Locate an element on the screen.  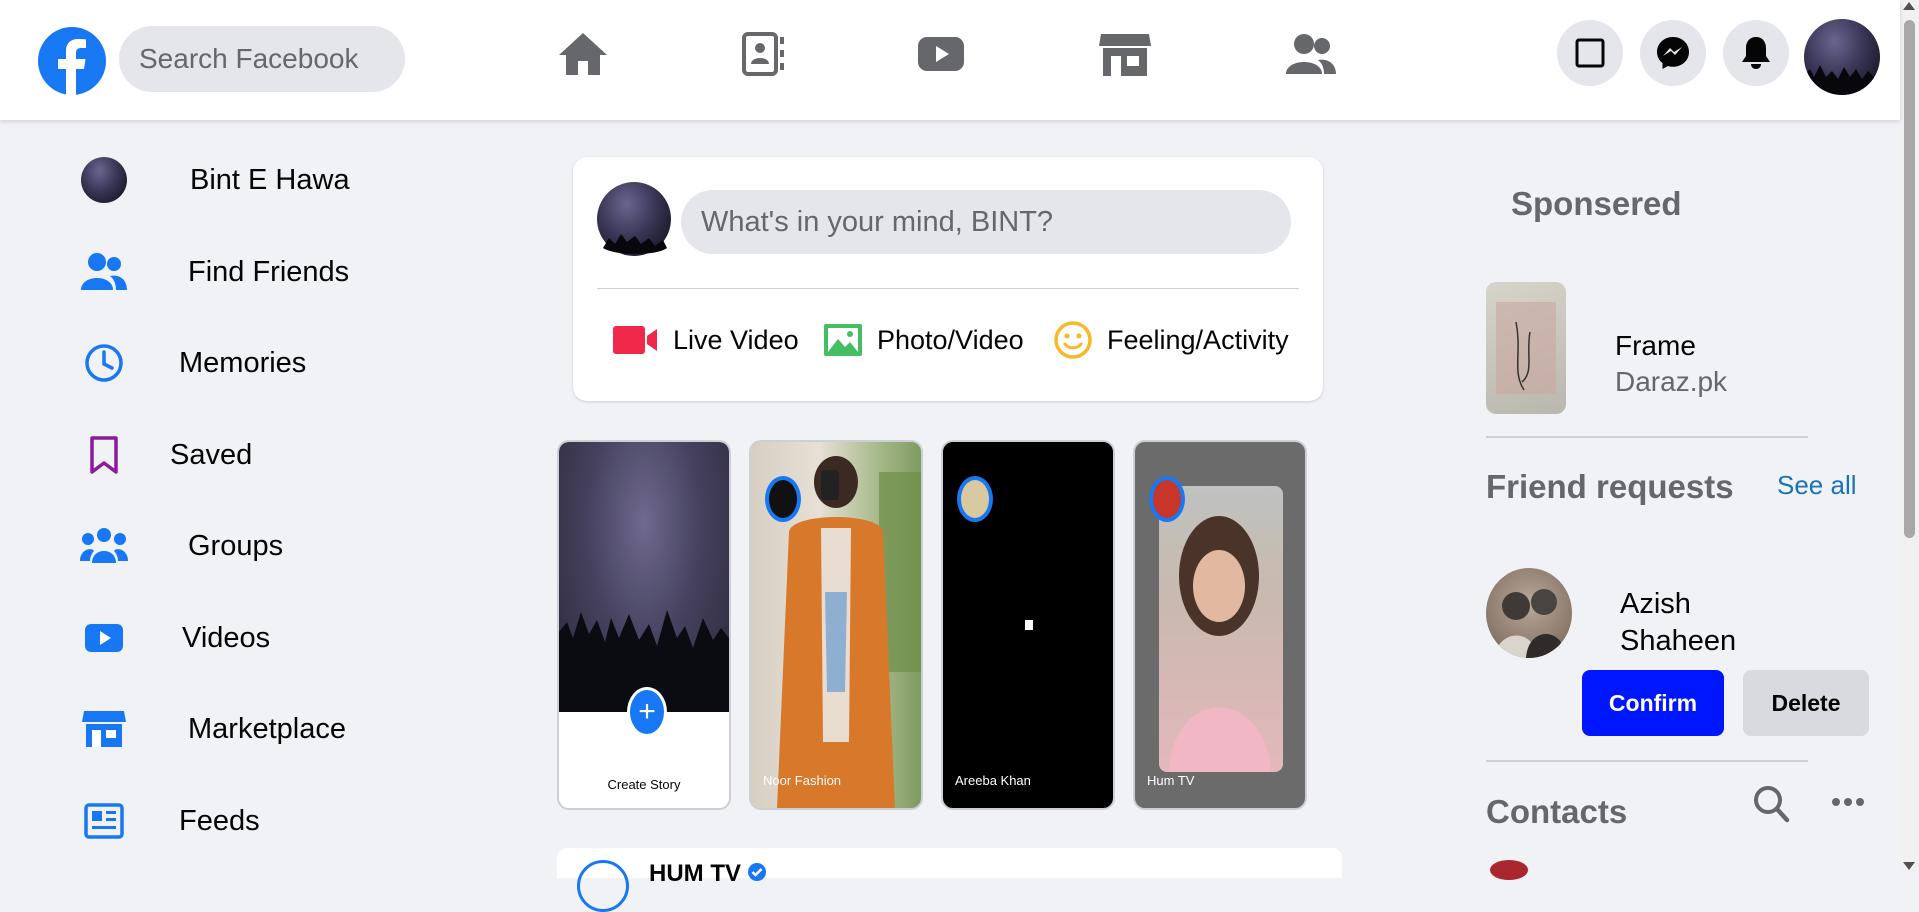
menu-button is located at coordinates (1590, 53).